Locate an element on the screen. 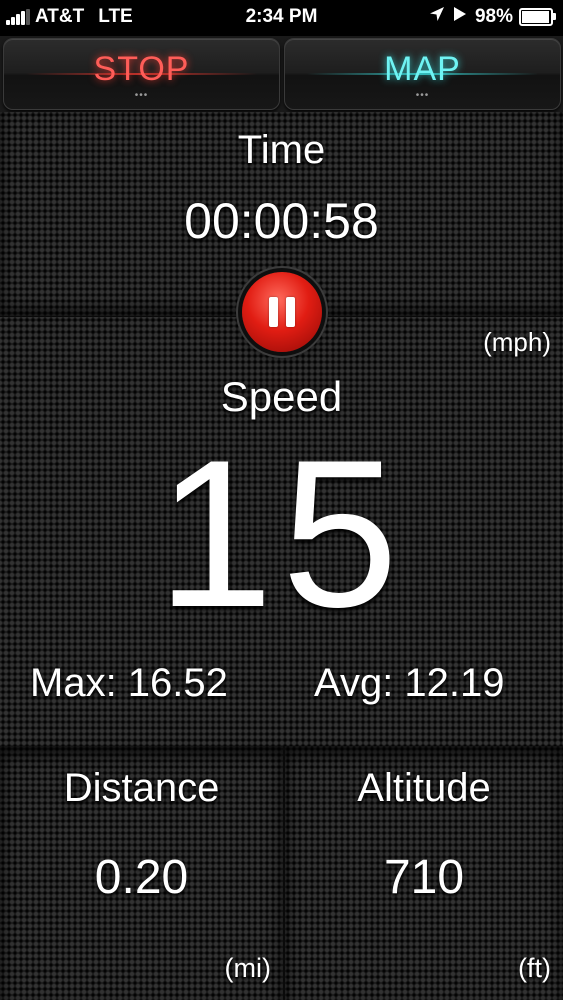 This screenshot has height=1000, width=563. map-button: MAP ••• is located at coordinates (422, 74).